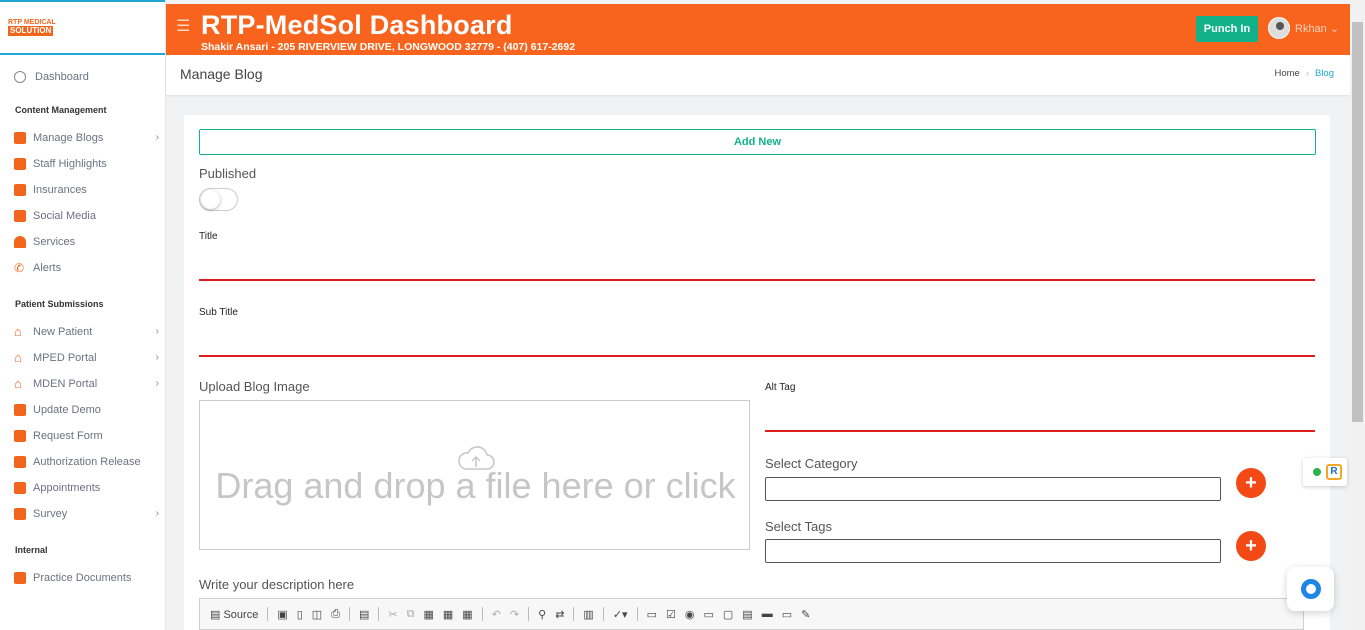 The height and width of the screenshot is (630, 1365). Describe the element at coordinates (588, 614) in the screenshot. I see `select-all-icon: ▥` at that location.